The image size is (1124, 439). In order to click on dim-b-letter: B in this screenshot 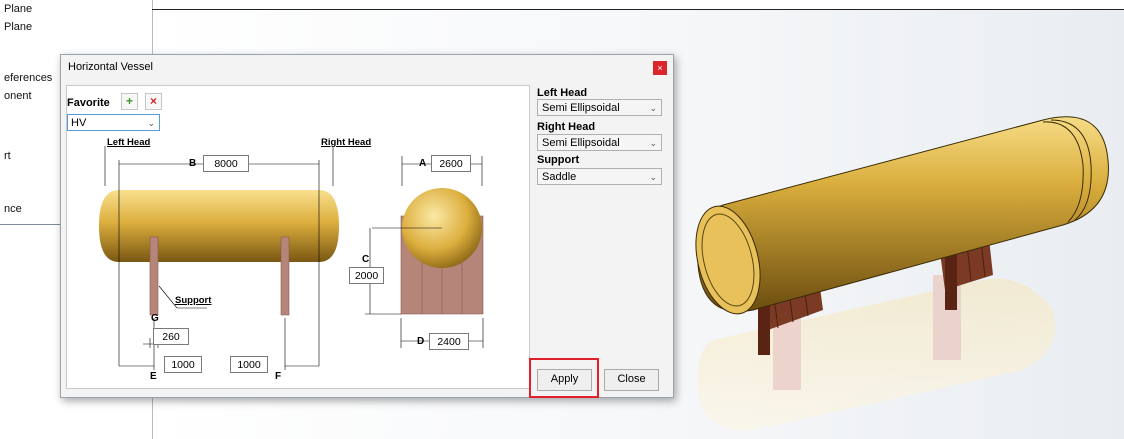, I will do `click(193, 163)`.